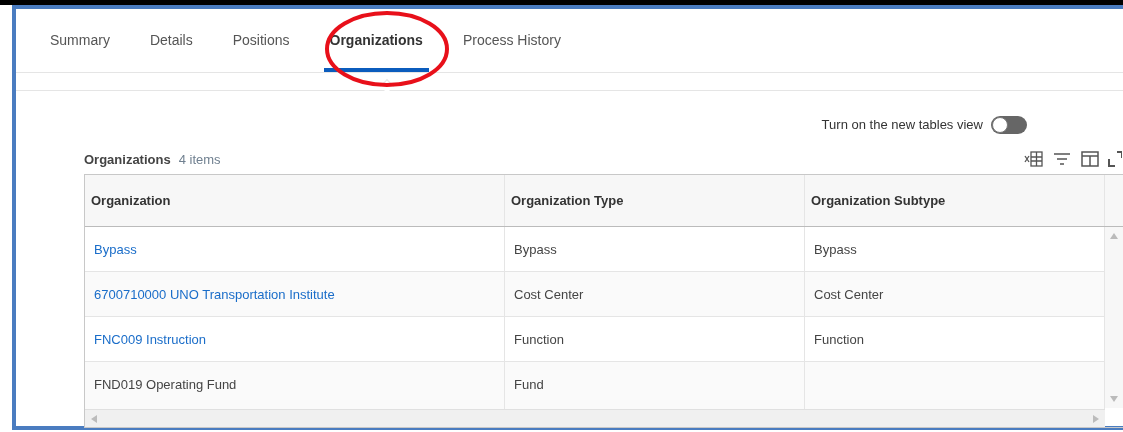 The width and height of the screenshot is (1123, 432). I want to click on scroll-up-icon, so click(1114, 236).